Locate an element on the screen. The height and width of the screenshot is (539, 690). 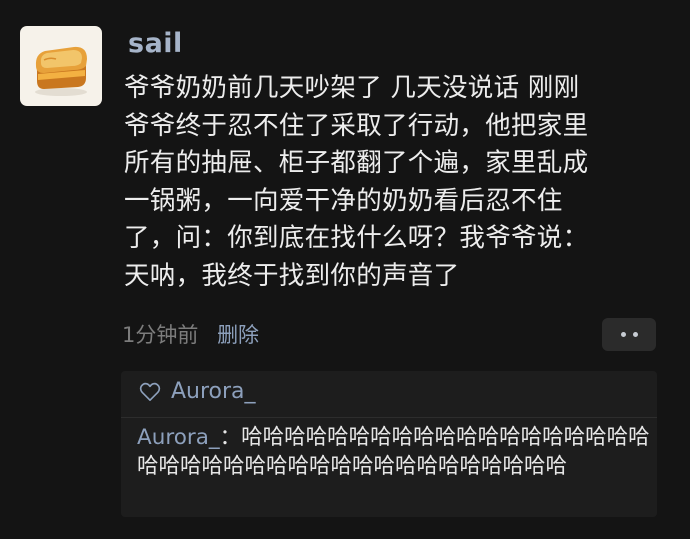
comment-author: Aurora_ is located at coordinates (178, 437).